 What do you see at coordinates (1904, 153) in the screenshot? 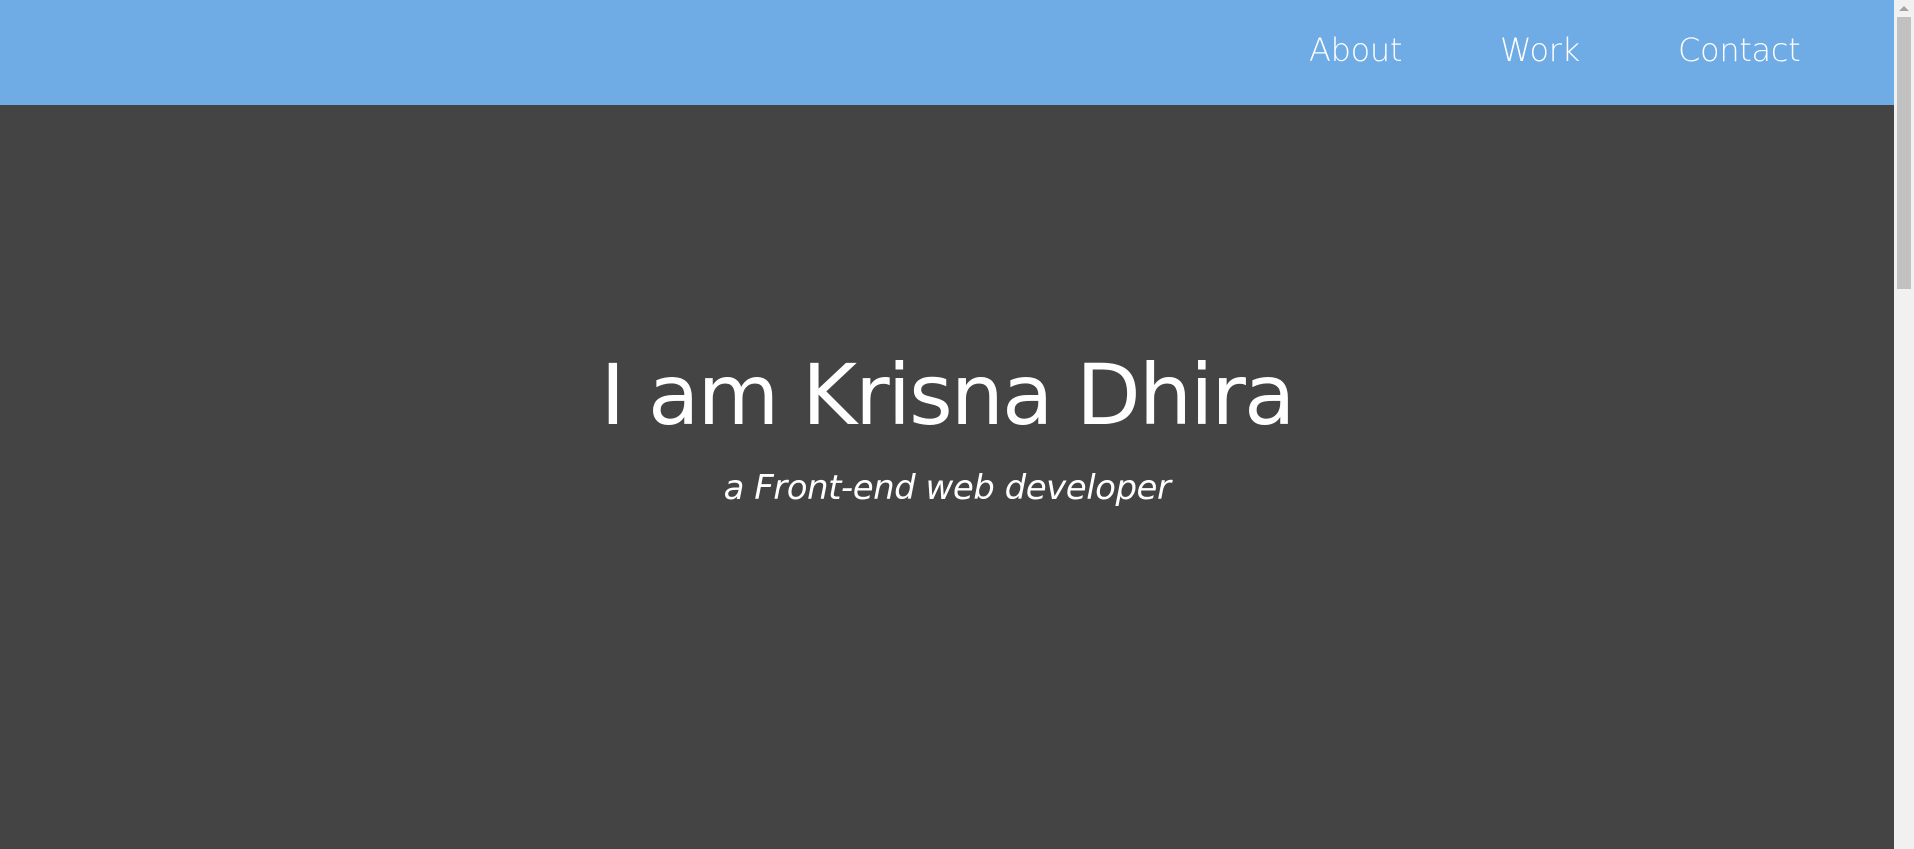
I see `scrollbar-thumb` at bounding box center [1904, 153].